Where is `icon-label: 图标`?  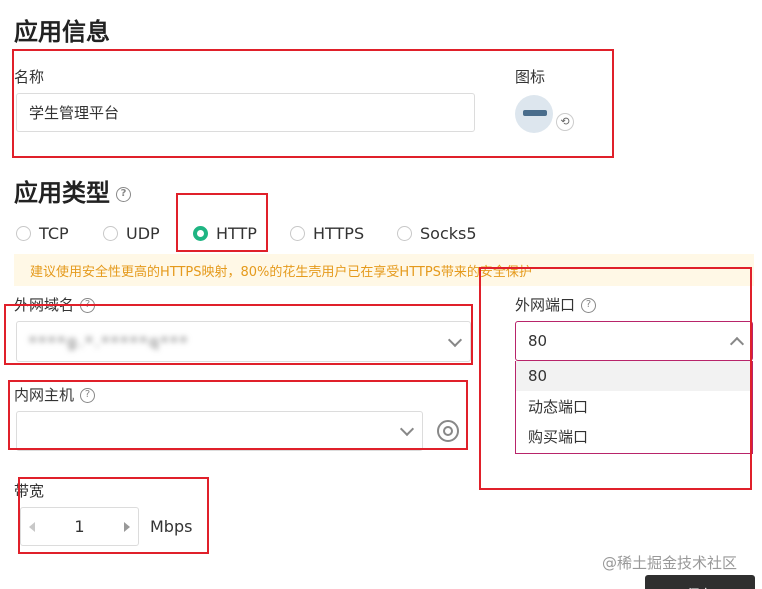
icon-label: 图标 is located at coordinates (530, 77).